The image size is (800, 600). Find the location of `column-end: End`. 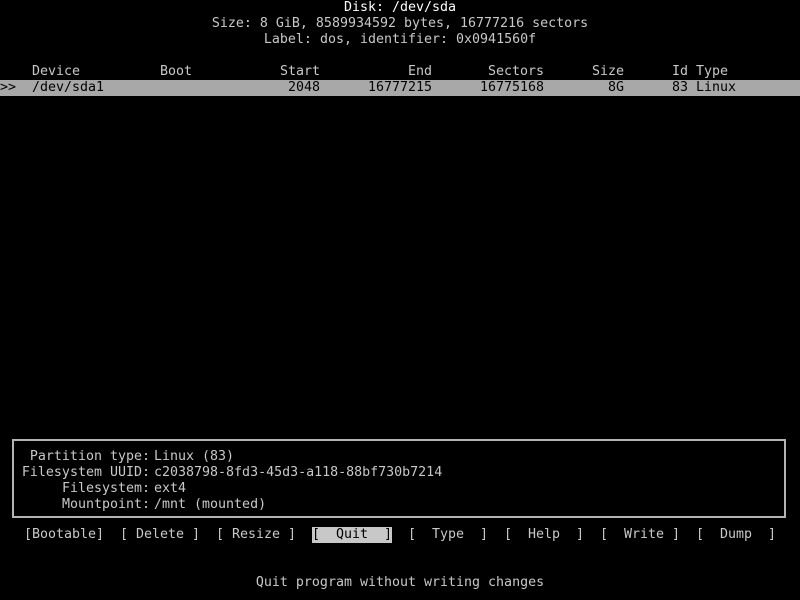

column-end: End is located at coordinates (419, 71).